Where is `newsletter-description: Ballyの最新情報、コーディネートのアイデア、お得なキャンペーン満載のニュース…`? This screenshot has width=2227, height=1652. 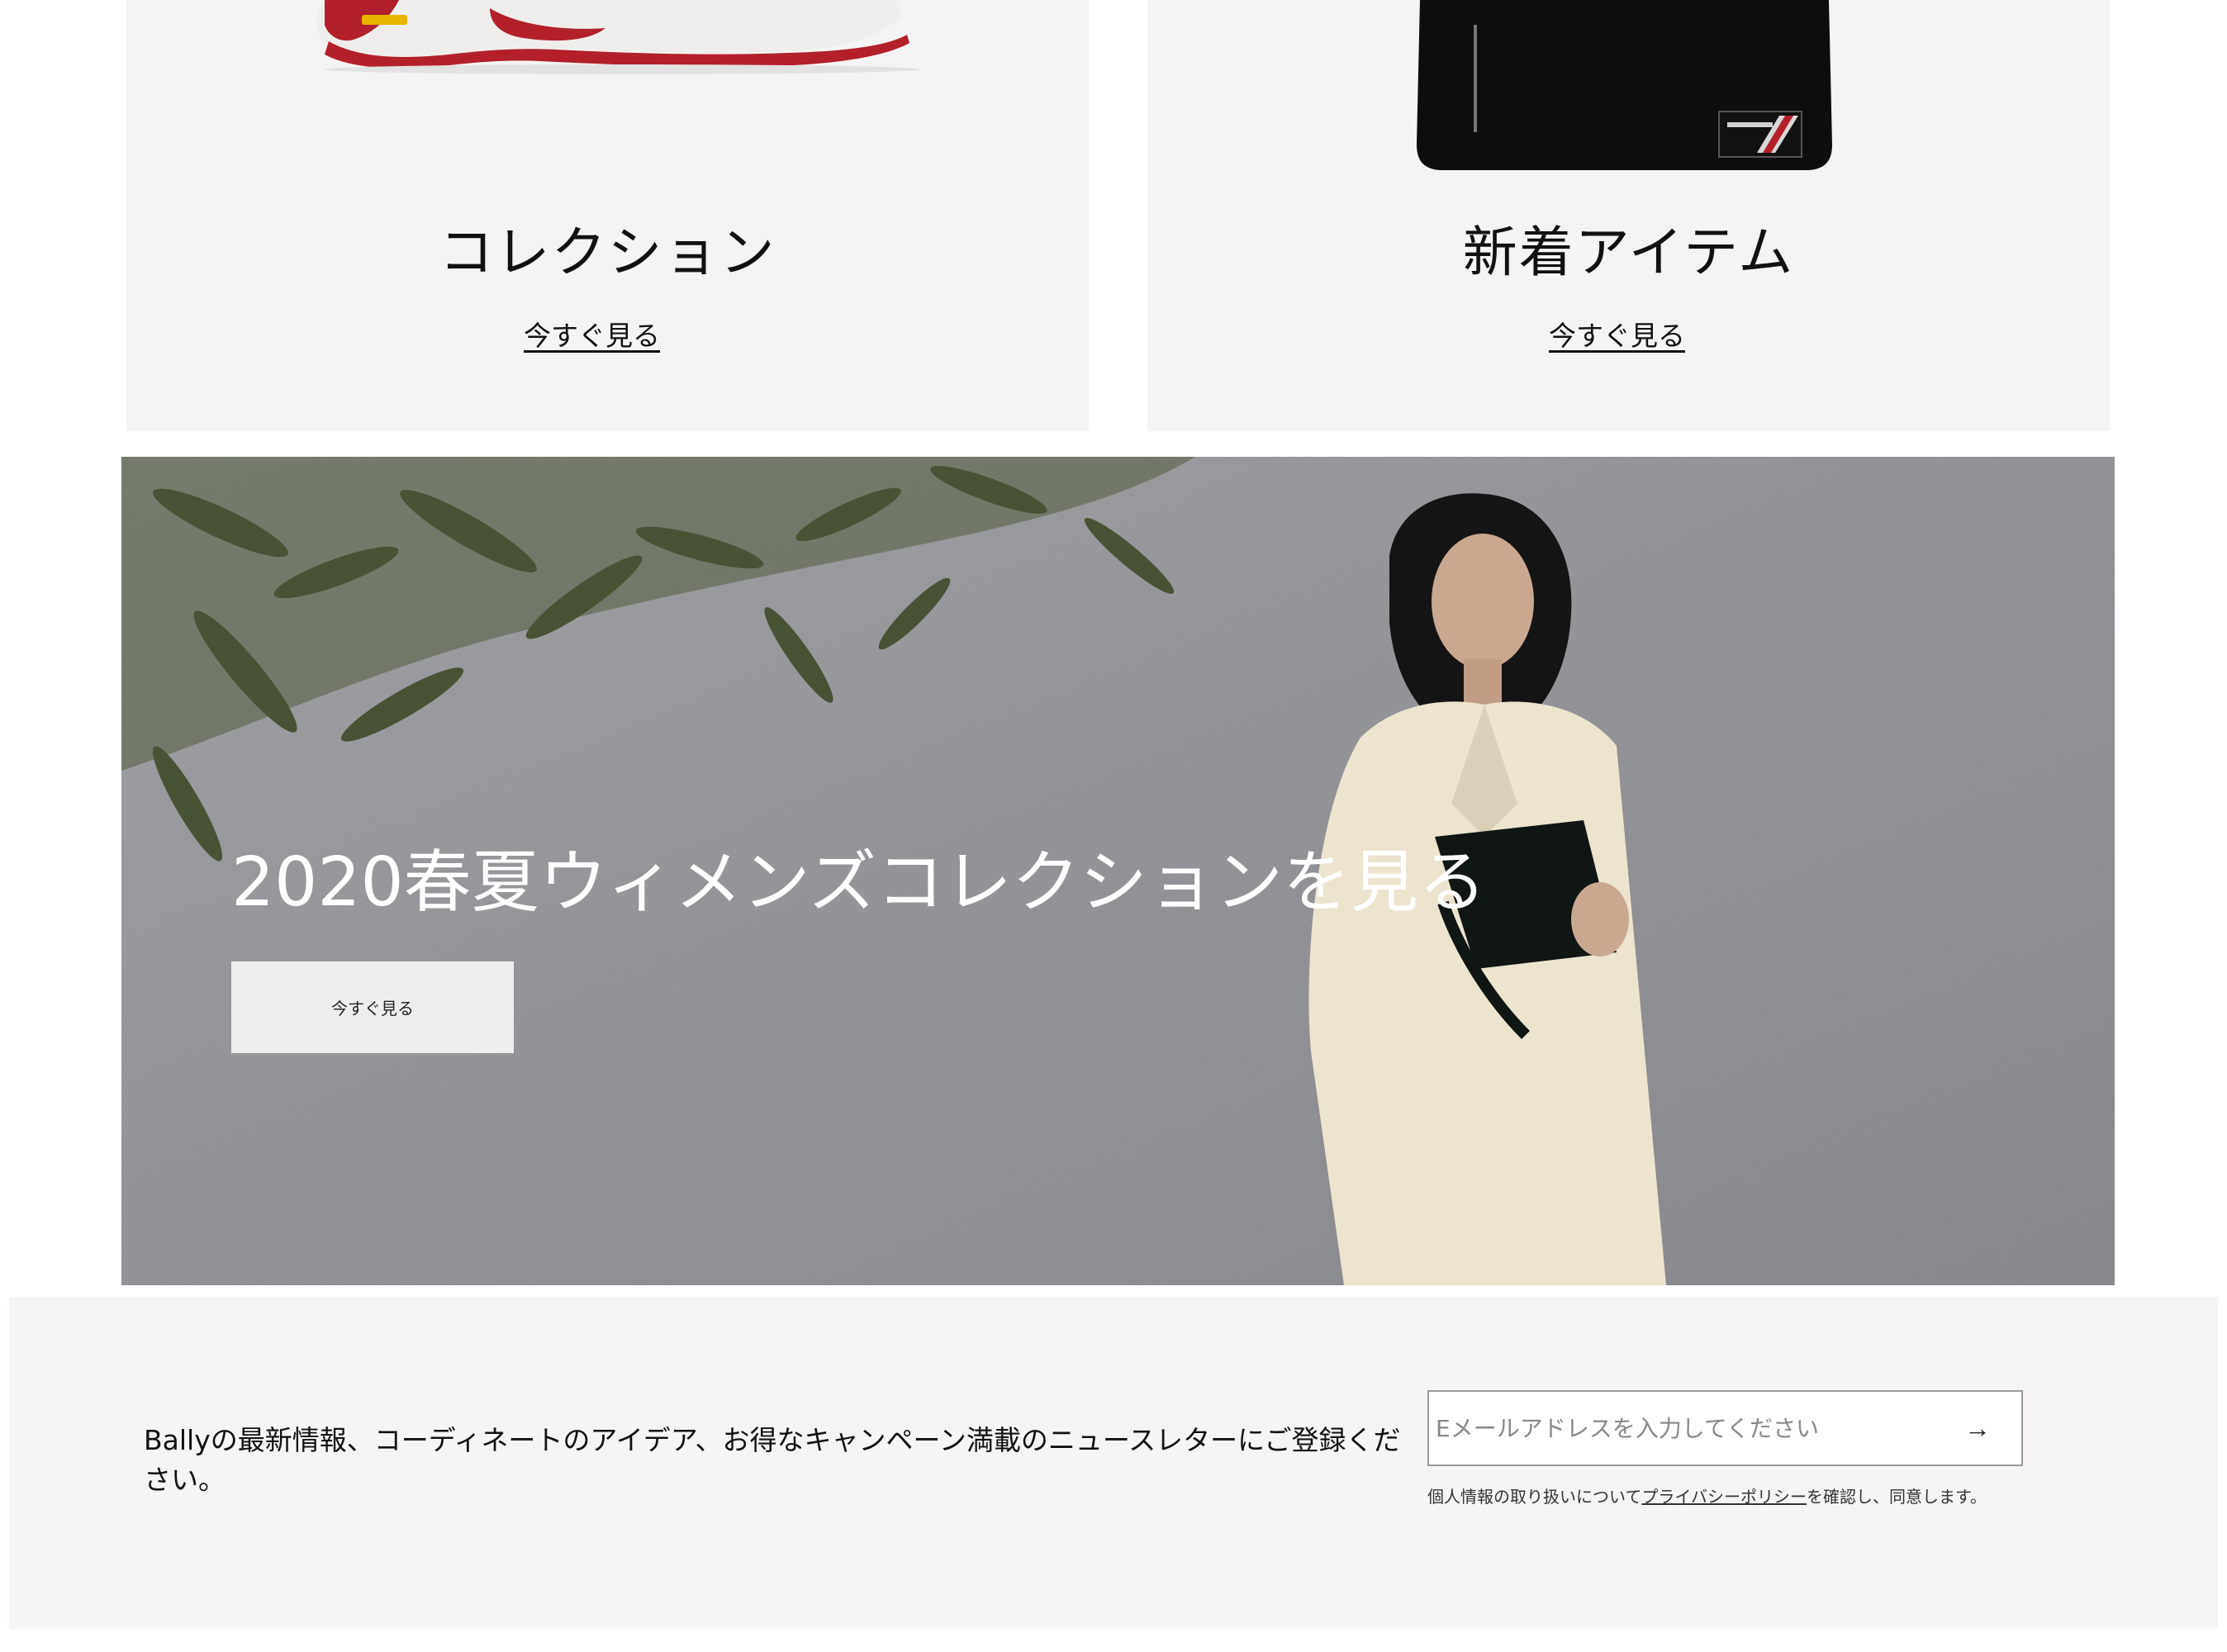
newsletter-description: Ballyの最新情報、コーディネートのアイデア、お得なキャンペーン満載のニュース… is located at coordinates (772, 1460).